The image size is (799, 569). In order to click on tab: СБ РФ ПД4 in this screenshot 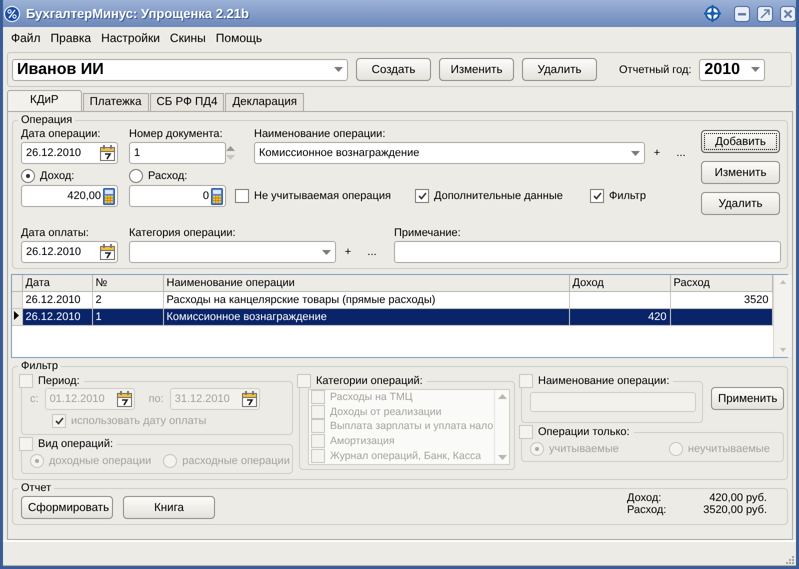, I will do `click(187, 102)`.